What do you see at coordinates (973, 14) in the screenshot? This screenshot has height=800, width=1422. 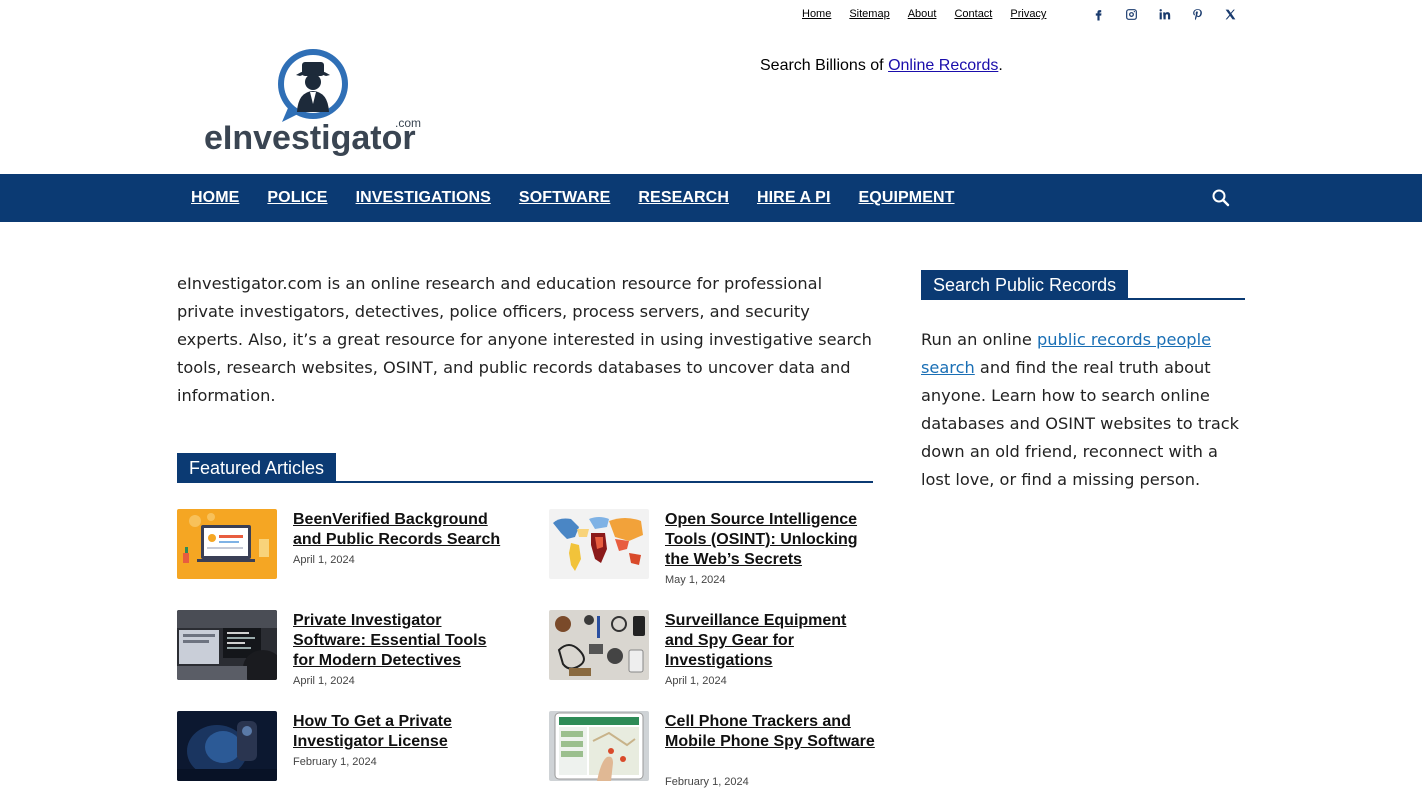 I see `top-link-contact: Contact` at bounding box center [973, 14].